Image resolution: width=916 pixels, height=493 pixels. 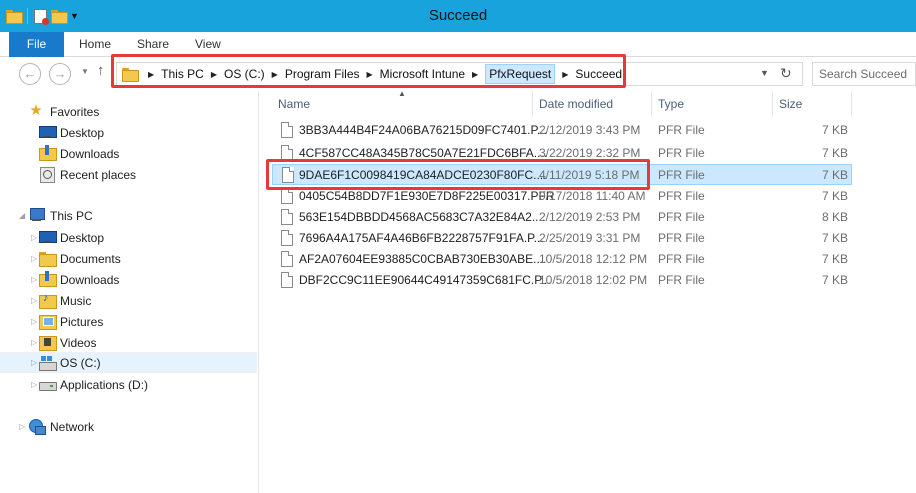 What do you see at coordinates (48, 132) in the screenshot?
I see `desktop-icon` at bounding box center [48, 132].